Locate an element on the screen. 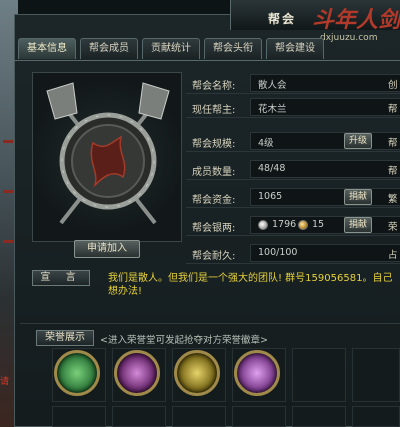 Image resolution: width=400 pixels, height=427 pixels. guild-scale-label: 帮会规模: is located at coordinates (214, 144).